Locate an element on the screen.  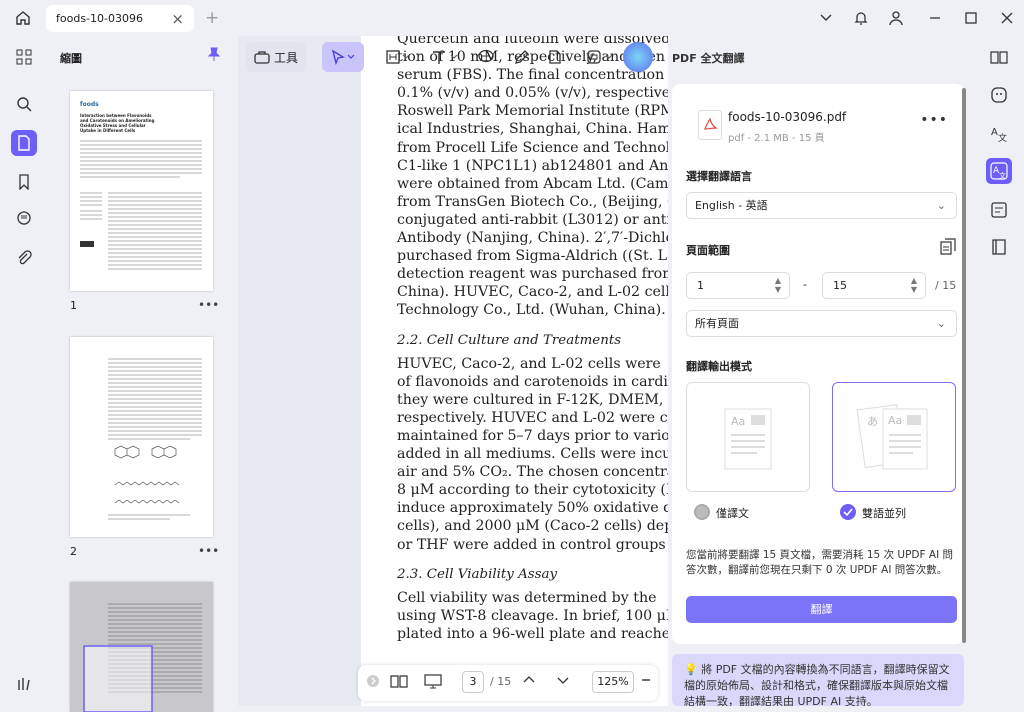
range-total: / 15 is located at coordinates (946, 285).